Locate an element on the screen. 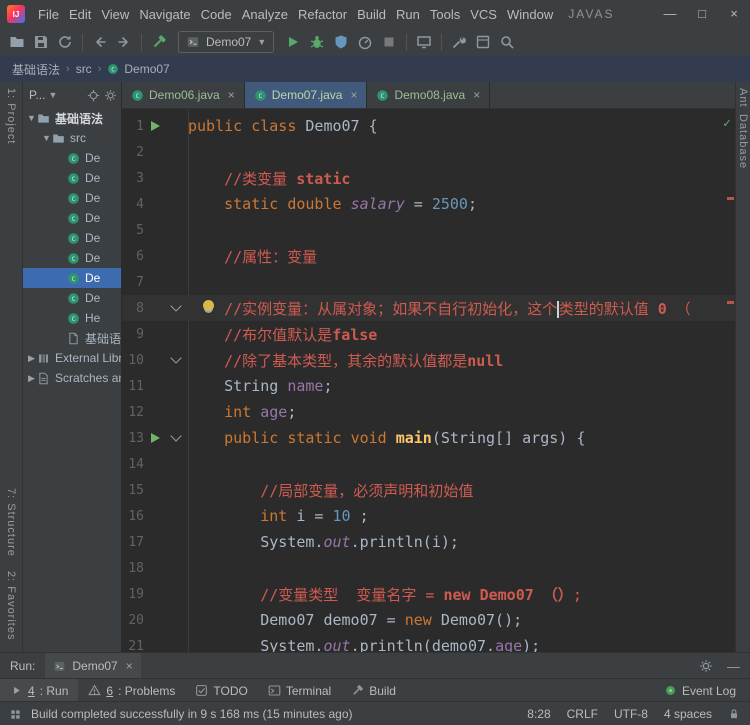  minimize-button: — is located at coordinates (670, 14).